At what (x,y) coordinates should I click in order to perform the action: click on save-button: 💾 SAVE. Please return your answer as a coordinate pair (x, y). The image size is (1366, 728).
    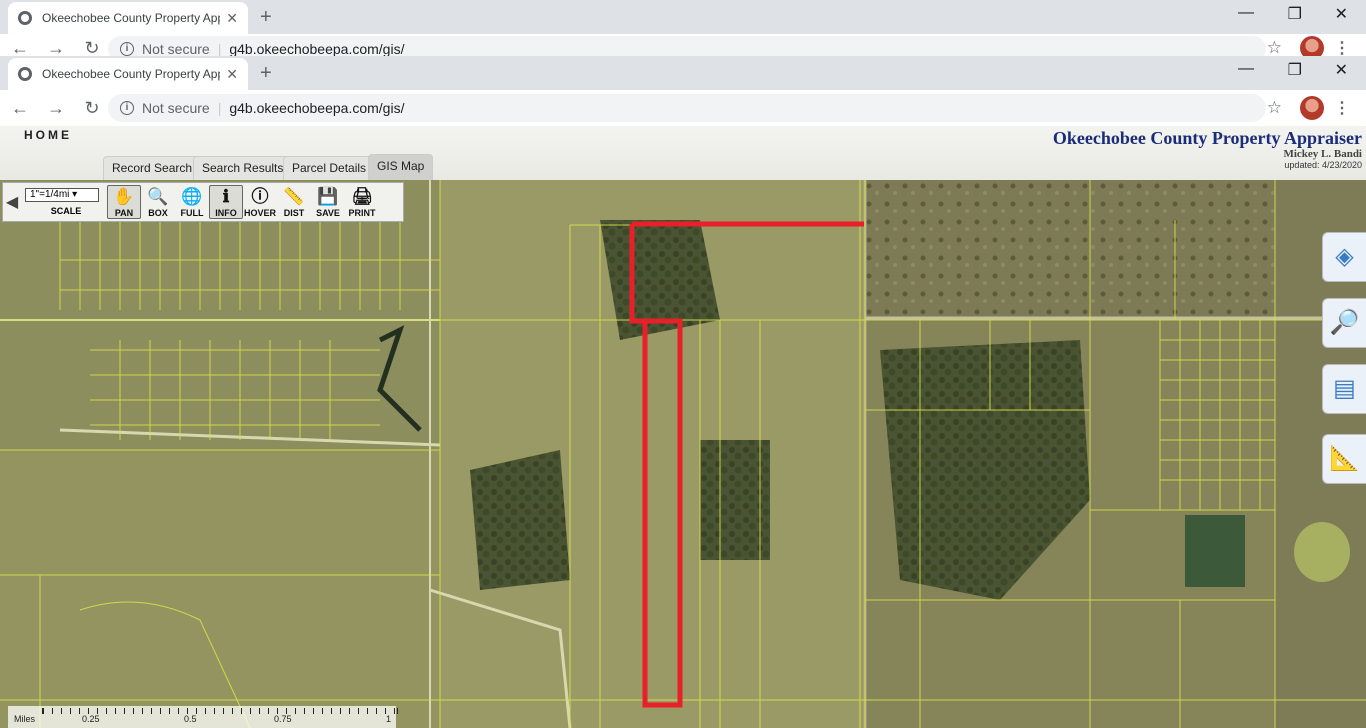
    Looking at the image, I should click on (328, 202).